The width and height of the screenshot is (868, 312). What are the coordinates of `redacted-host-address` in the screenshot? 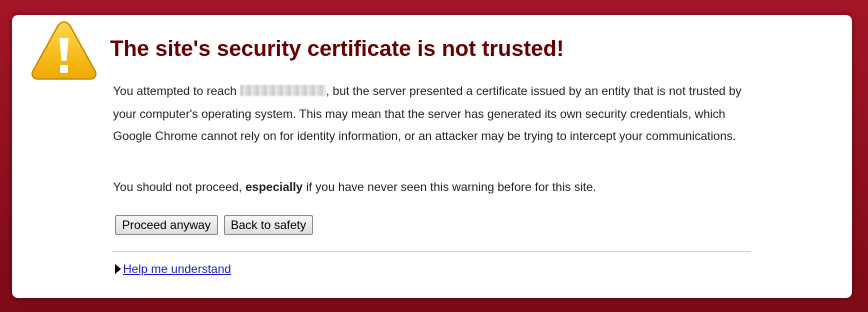 It's located at (283, 90).